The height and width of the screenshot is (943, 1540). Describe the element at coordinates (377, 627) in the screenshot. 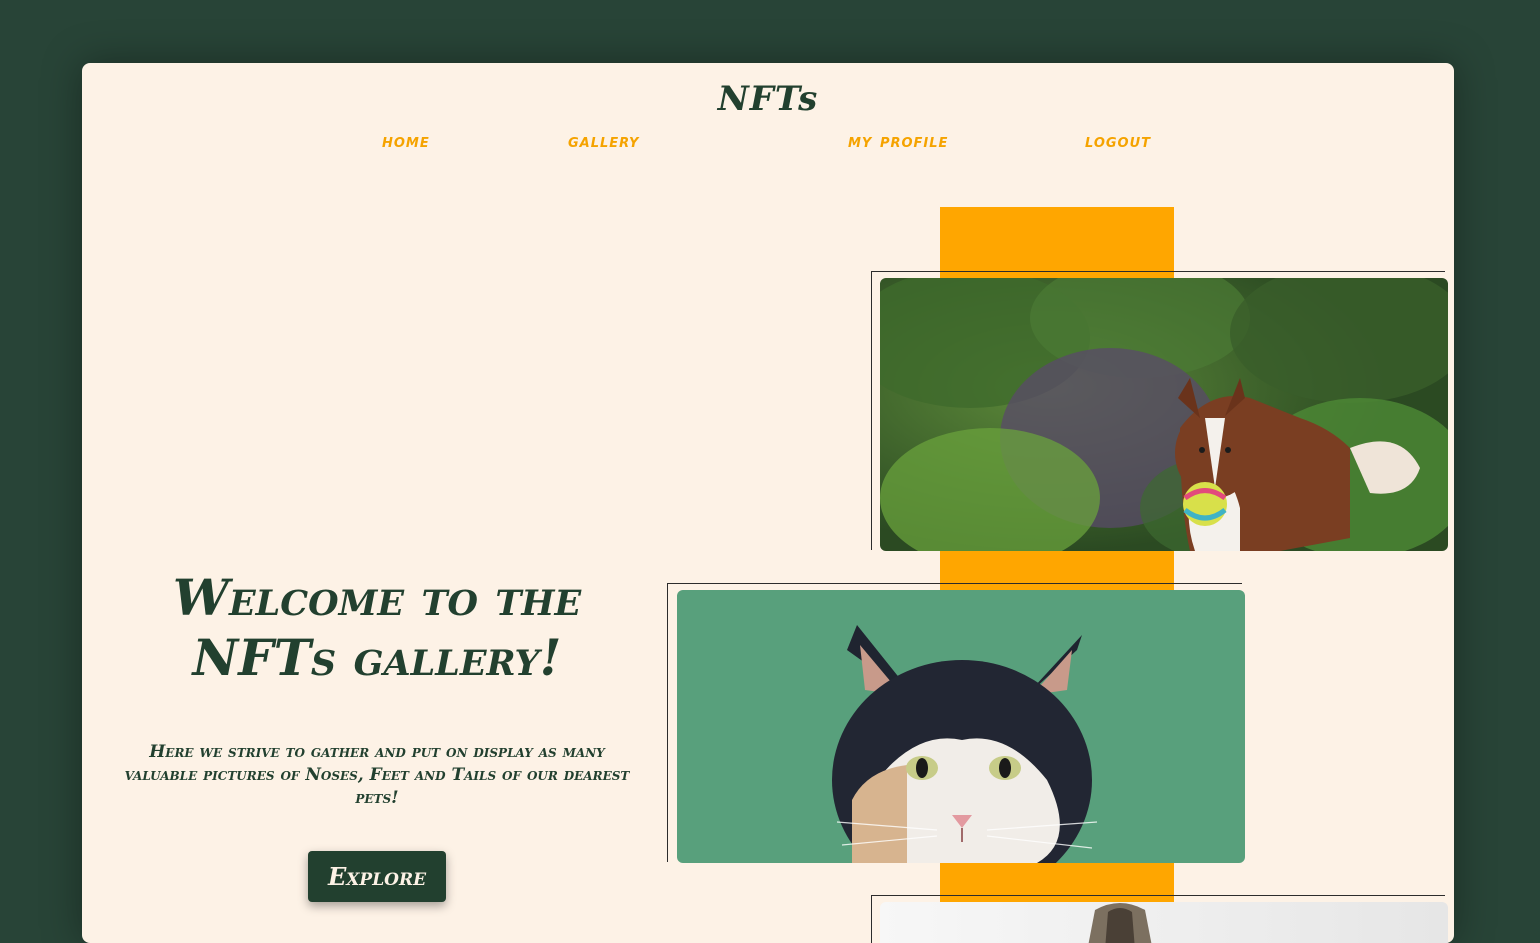

I see `hero-title: Welcome to the NFTs gallery!` at that location.